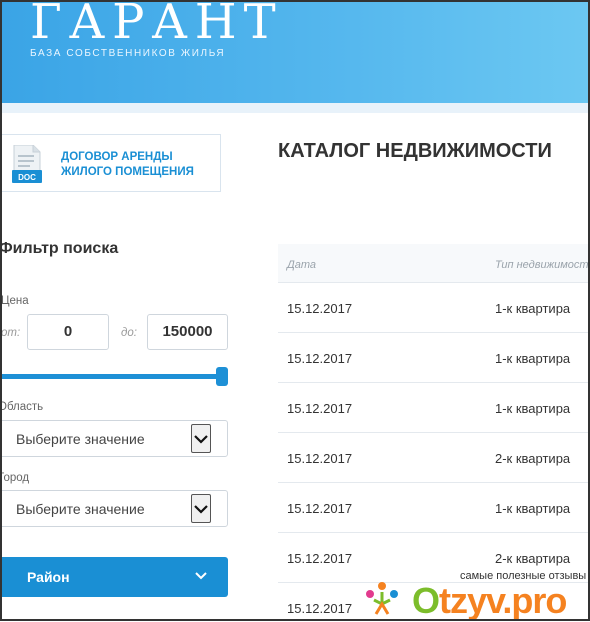  What do you see at coordinates (222, 376) in the screenshot?
I see `price-slider-handle` at bounding box center [222, 376].